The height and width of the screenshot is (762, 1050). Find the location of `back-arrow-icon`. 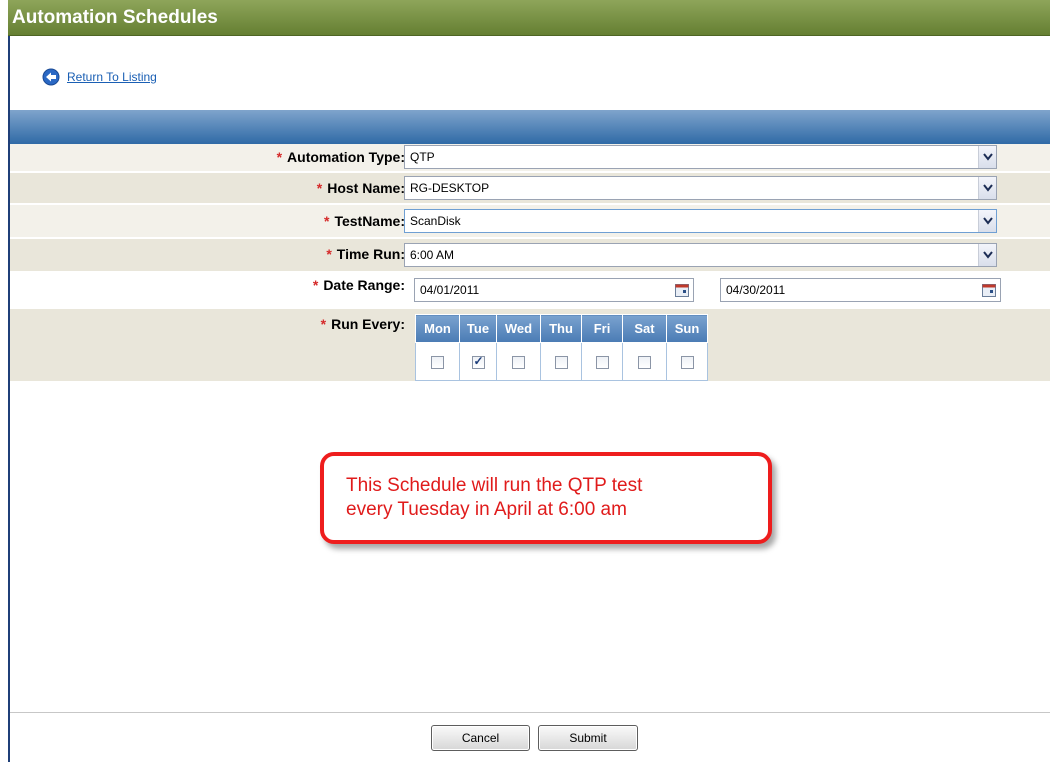

back-arrow-icon is located at coordinates (51, 77).